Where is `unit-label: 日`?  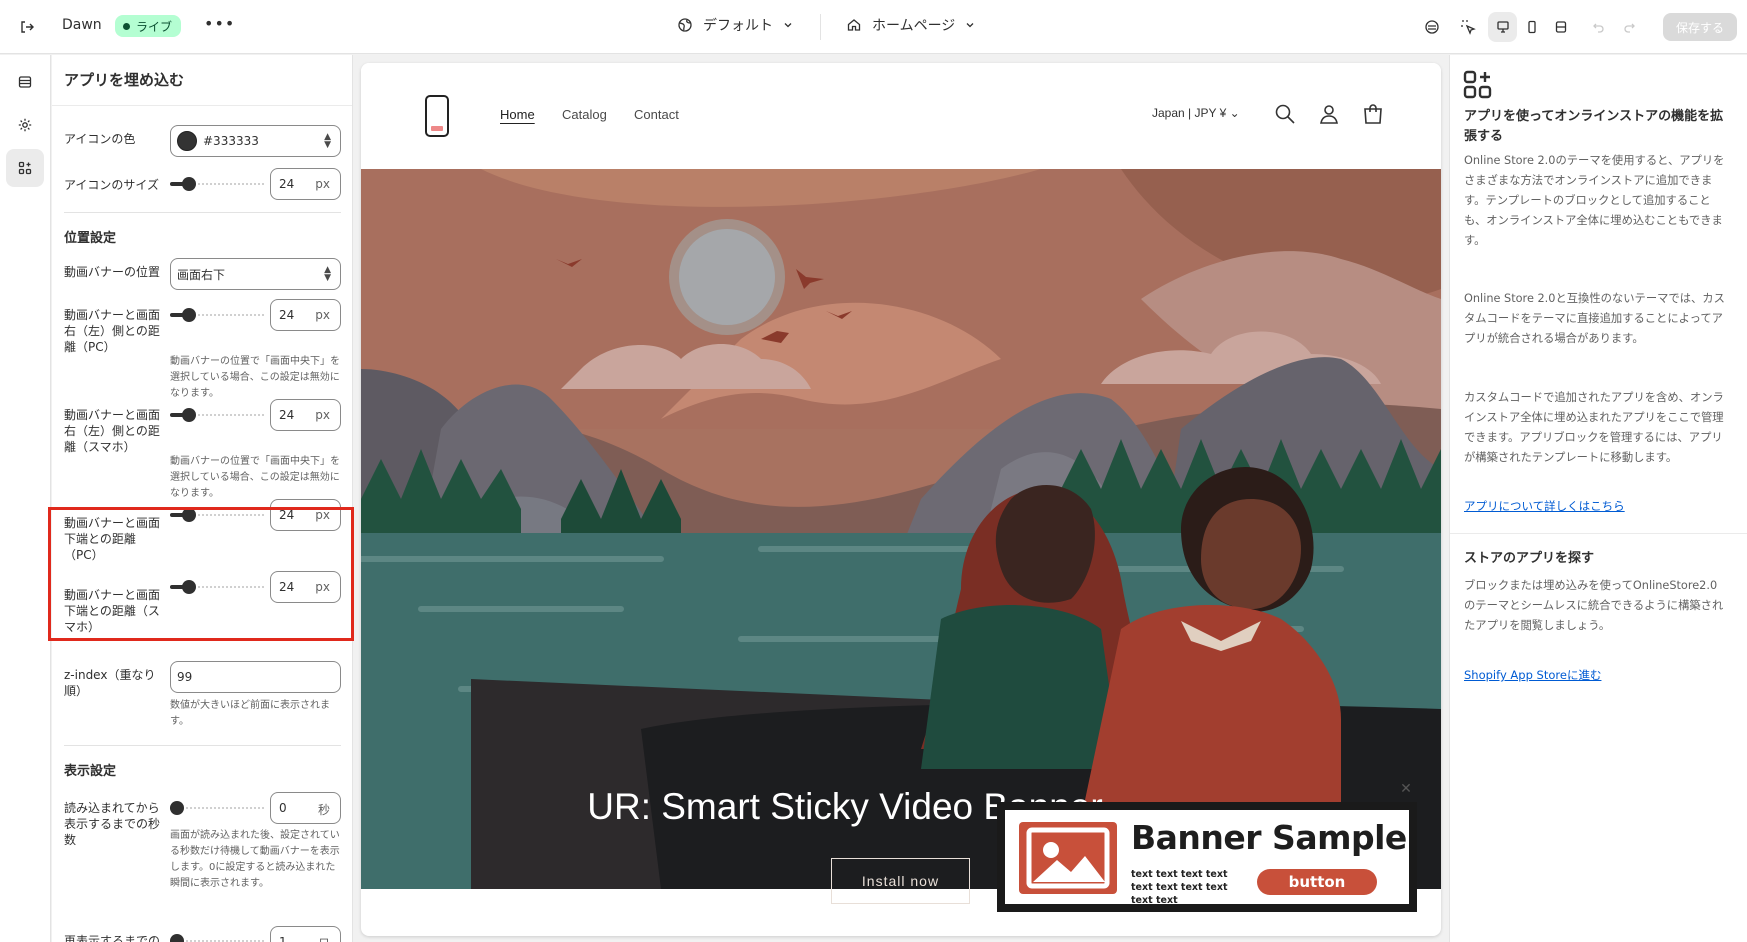
unit-label: 日 is located at coordinates (324, 938).